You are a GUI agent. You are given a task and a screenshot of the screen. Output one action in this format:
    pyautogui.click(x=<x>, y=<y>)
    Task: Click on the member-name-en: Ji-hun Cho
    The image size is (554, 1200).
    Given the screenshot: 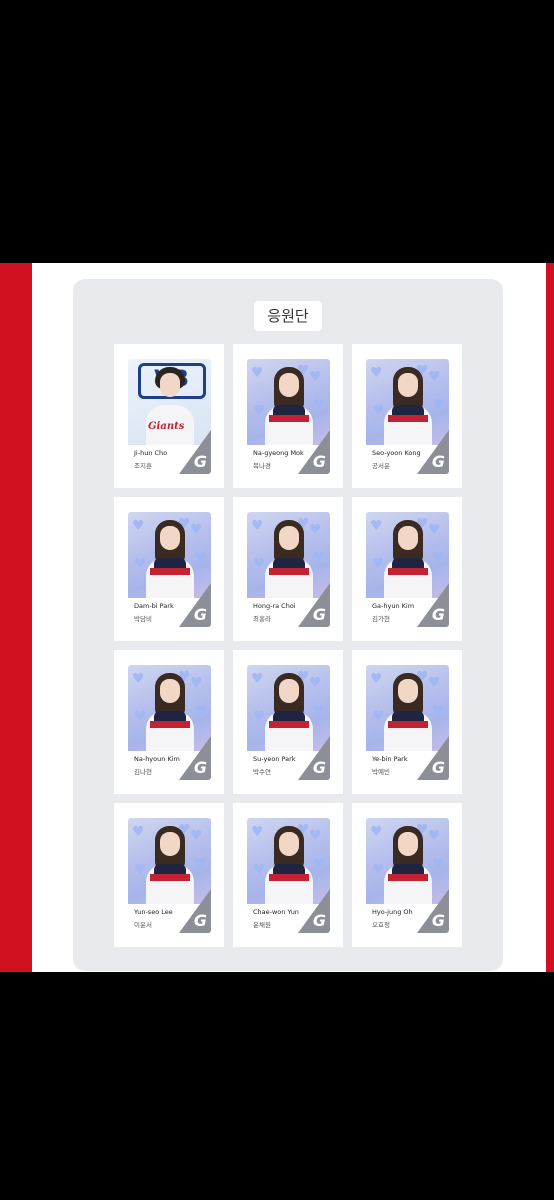 What is the action you would take?
    pyautogui.click(x=151, y=453)
    